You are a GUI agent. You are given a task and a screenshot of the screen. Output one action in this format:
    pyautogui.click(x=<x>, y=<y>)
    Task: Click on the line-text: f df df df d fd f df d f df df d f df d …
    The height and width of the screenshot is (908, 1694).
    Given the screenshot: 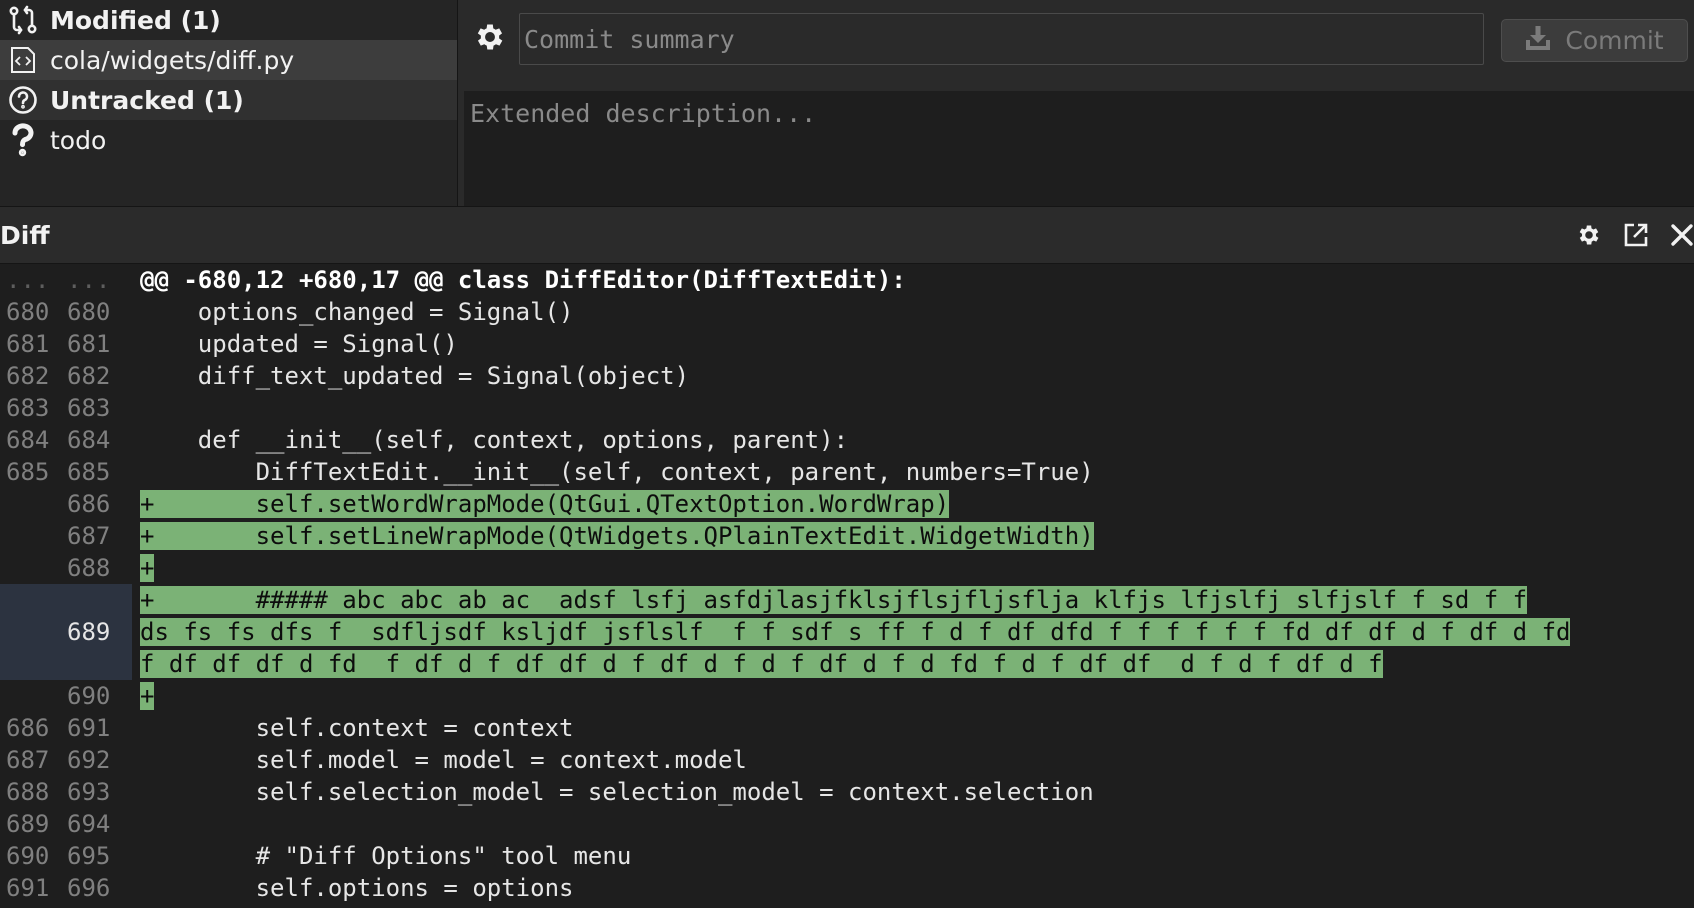 What is the action you would take?
    pyautogui.click(x=761, y=664)
    